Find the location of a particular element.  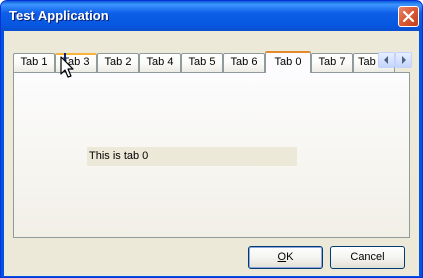

mouse-cursor-icon is located at coordinates (67, 67).